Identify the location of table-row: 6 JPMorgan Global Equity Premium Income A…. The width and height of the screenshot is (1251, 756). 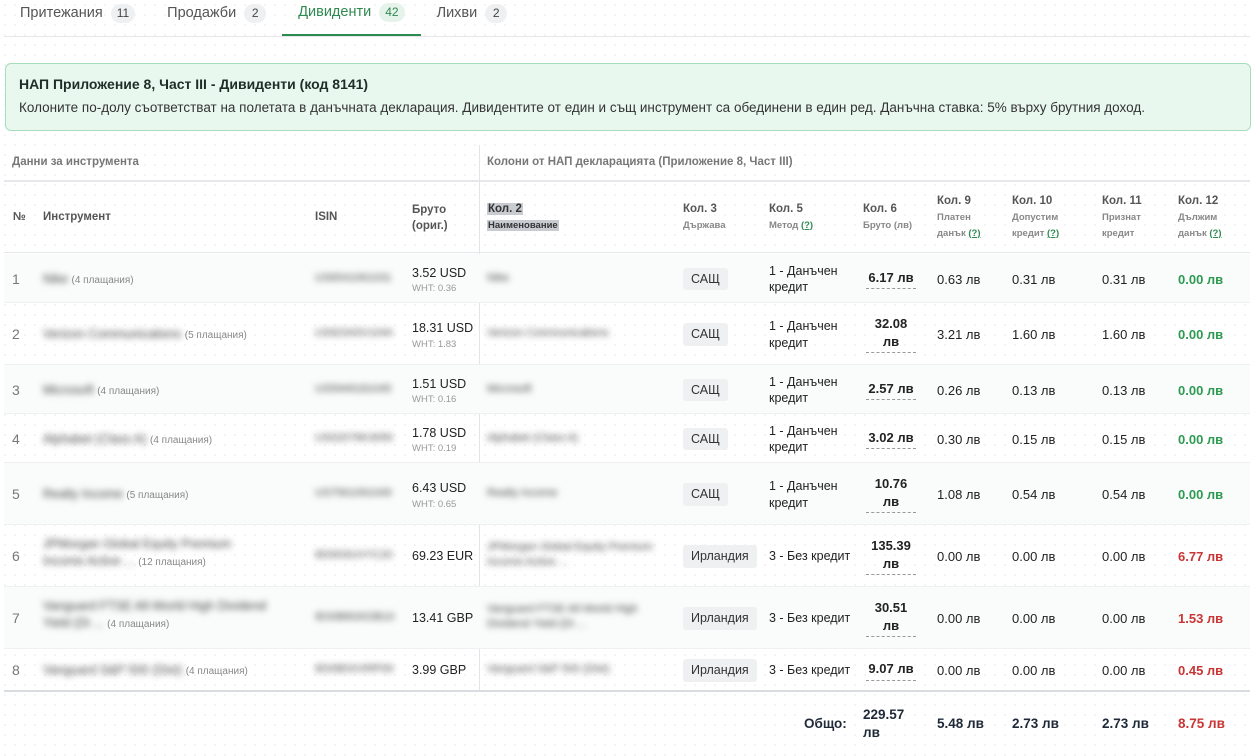
(627, 556).